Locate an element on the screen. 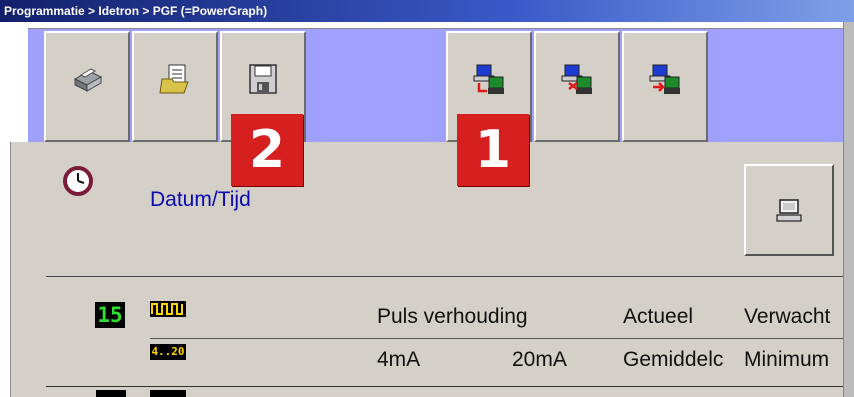 The width and height of the screenshot is (854, 397). compare-device-icon is located at coordinates (664, 79).